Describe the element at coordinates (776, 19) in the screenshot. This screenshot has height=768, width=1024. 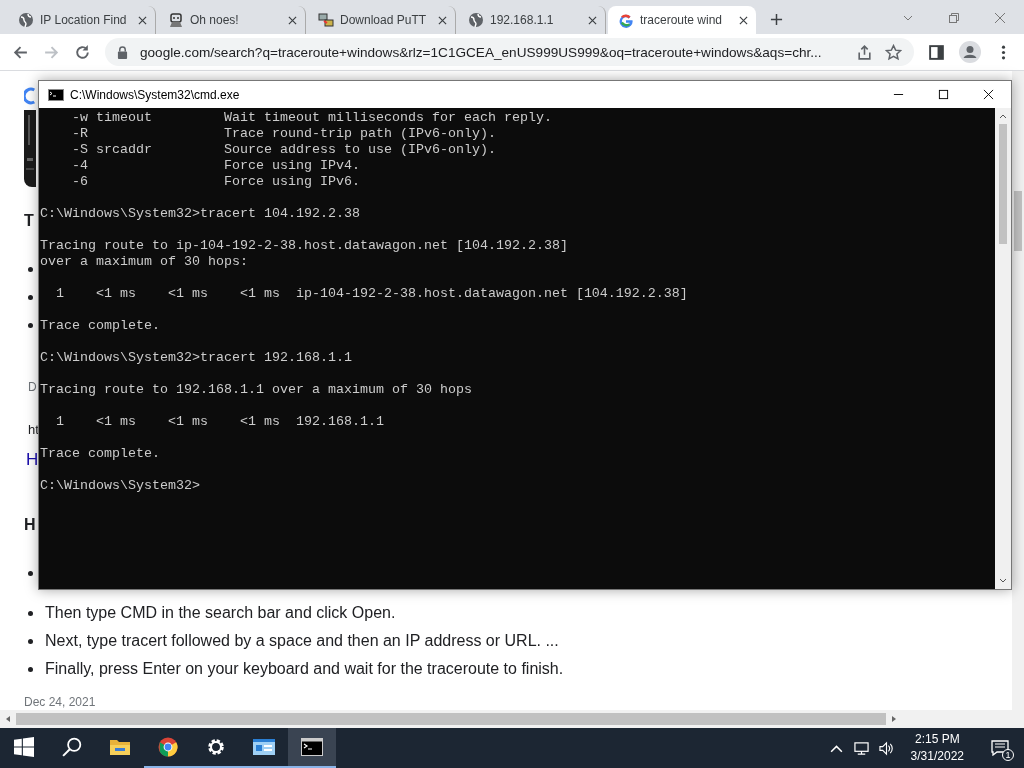
I see `new-tab-icon` at that location.